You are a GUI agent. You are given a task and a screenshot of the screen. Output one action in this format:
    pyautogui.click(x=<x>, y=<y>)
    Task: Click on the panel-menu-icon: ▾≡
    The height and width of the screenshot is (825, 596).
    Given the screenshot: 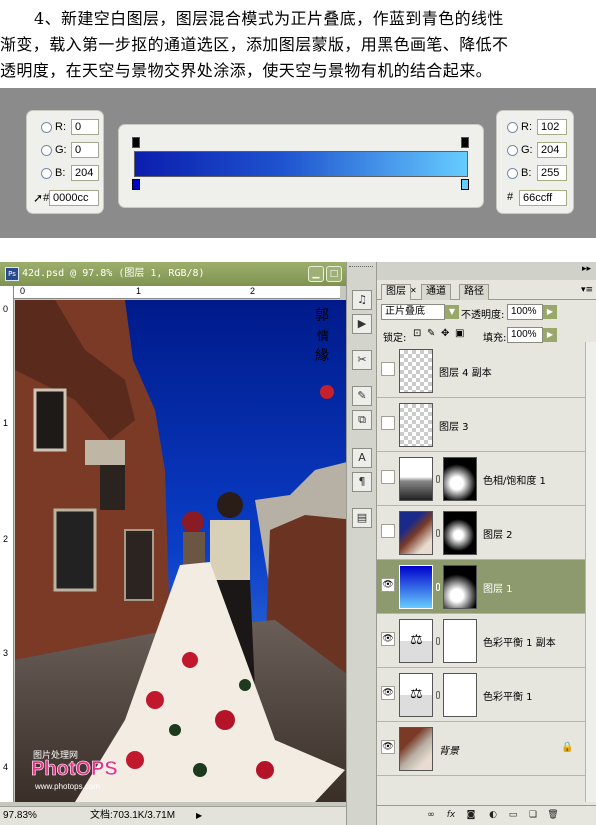 What is the action you would take?
    pyautogui.click(x=587, y=290)
    